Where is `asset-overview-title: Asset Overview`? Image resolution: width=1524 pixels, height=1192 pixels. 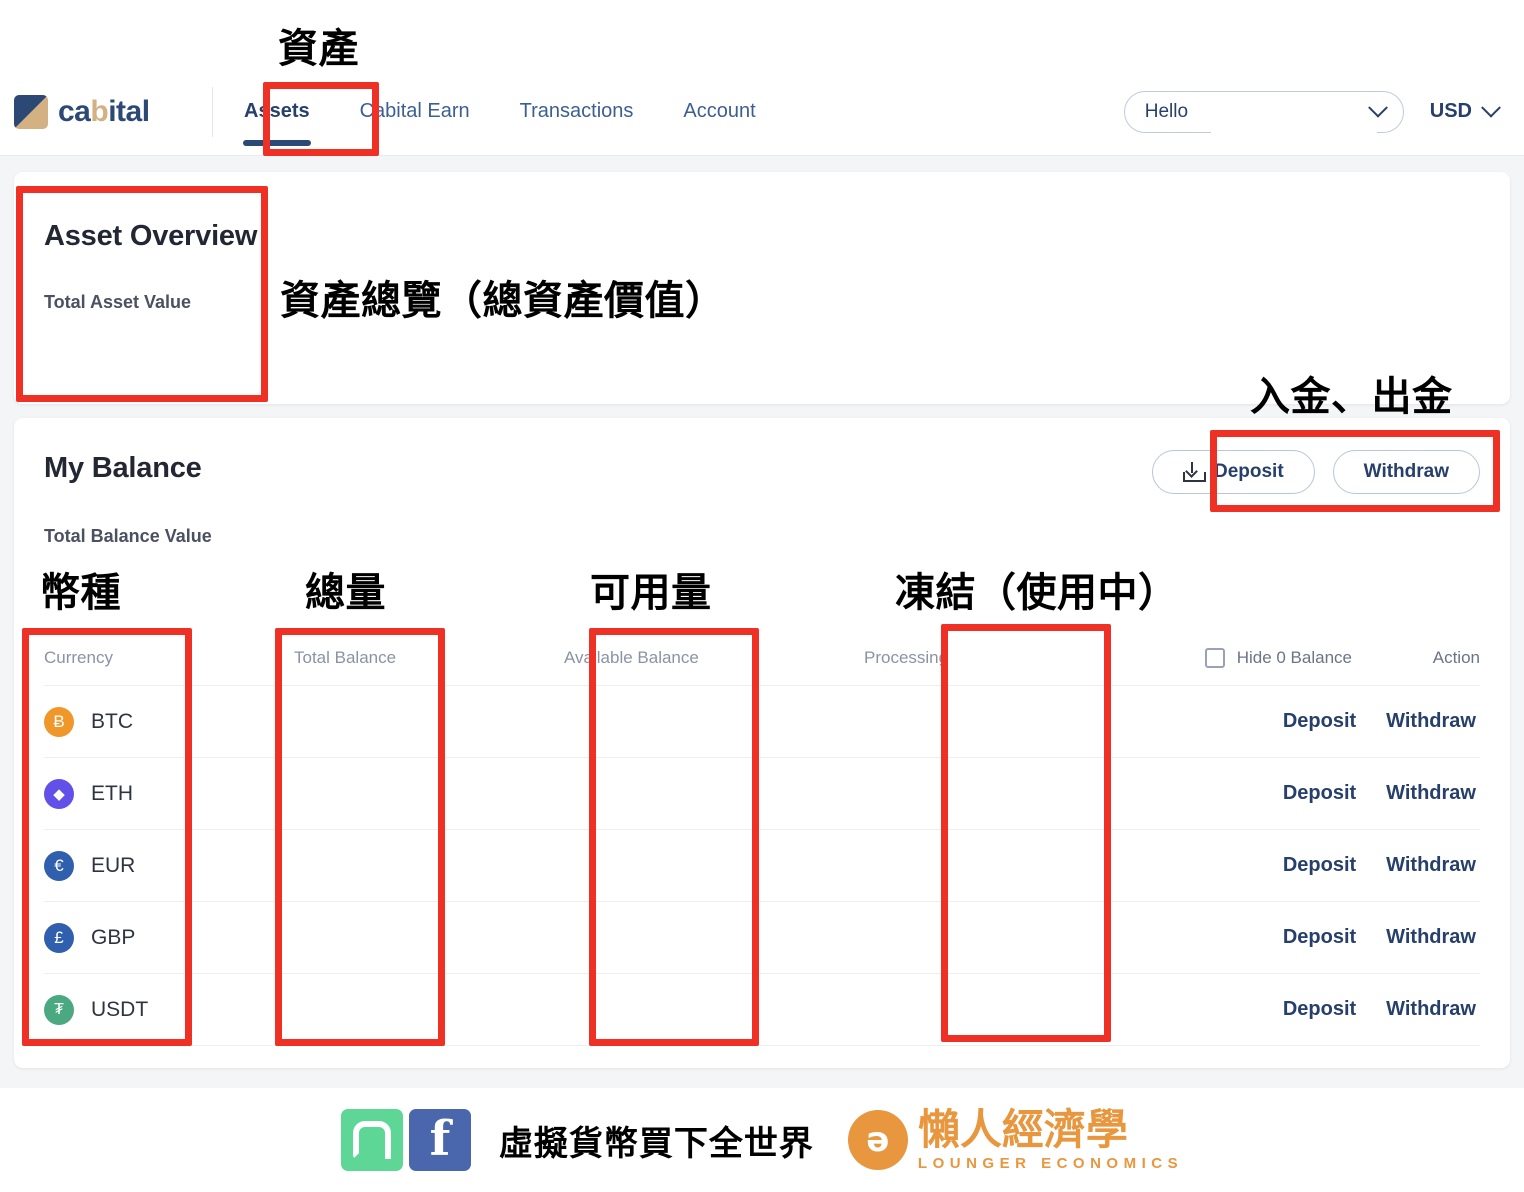
asset-overview-title: Asset Overview is located at coordinates (151, 236).